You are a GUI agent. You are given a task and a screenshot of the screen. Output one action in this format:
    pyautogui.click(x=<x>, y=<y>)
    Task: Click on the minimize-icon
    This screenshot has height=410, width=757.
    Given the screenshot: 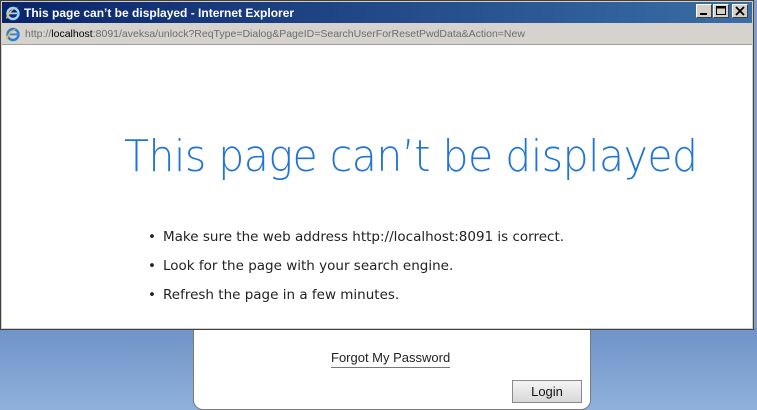 What is the action you would take?
    pyautogui.click(x=703, y=14)
    